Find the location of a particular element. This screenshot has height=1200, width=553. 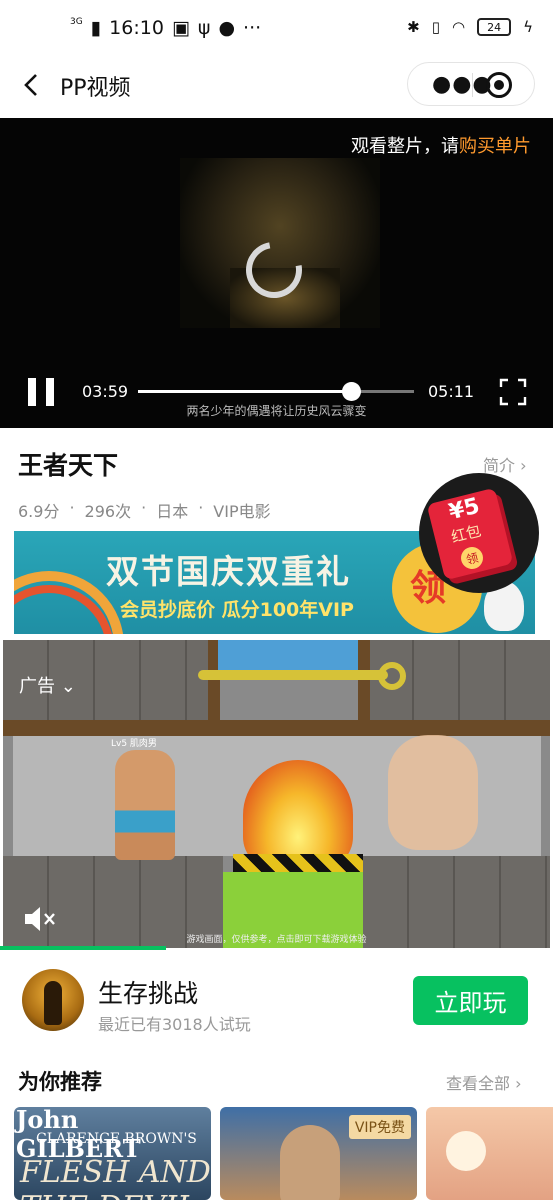

game-subtitle: 最近已有3018人试玩 is located at coordinates (174, 1024).